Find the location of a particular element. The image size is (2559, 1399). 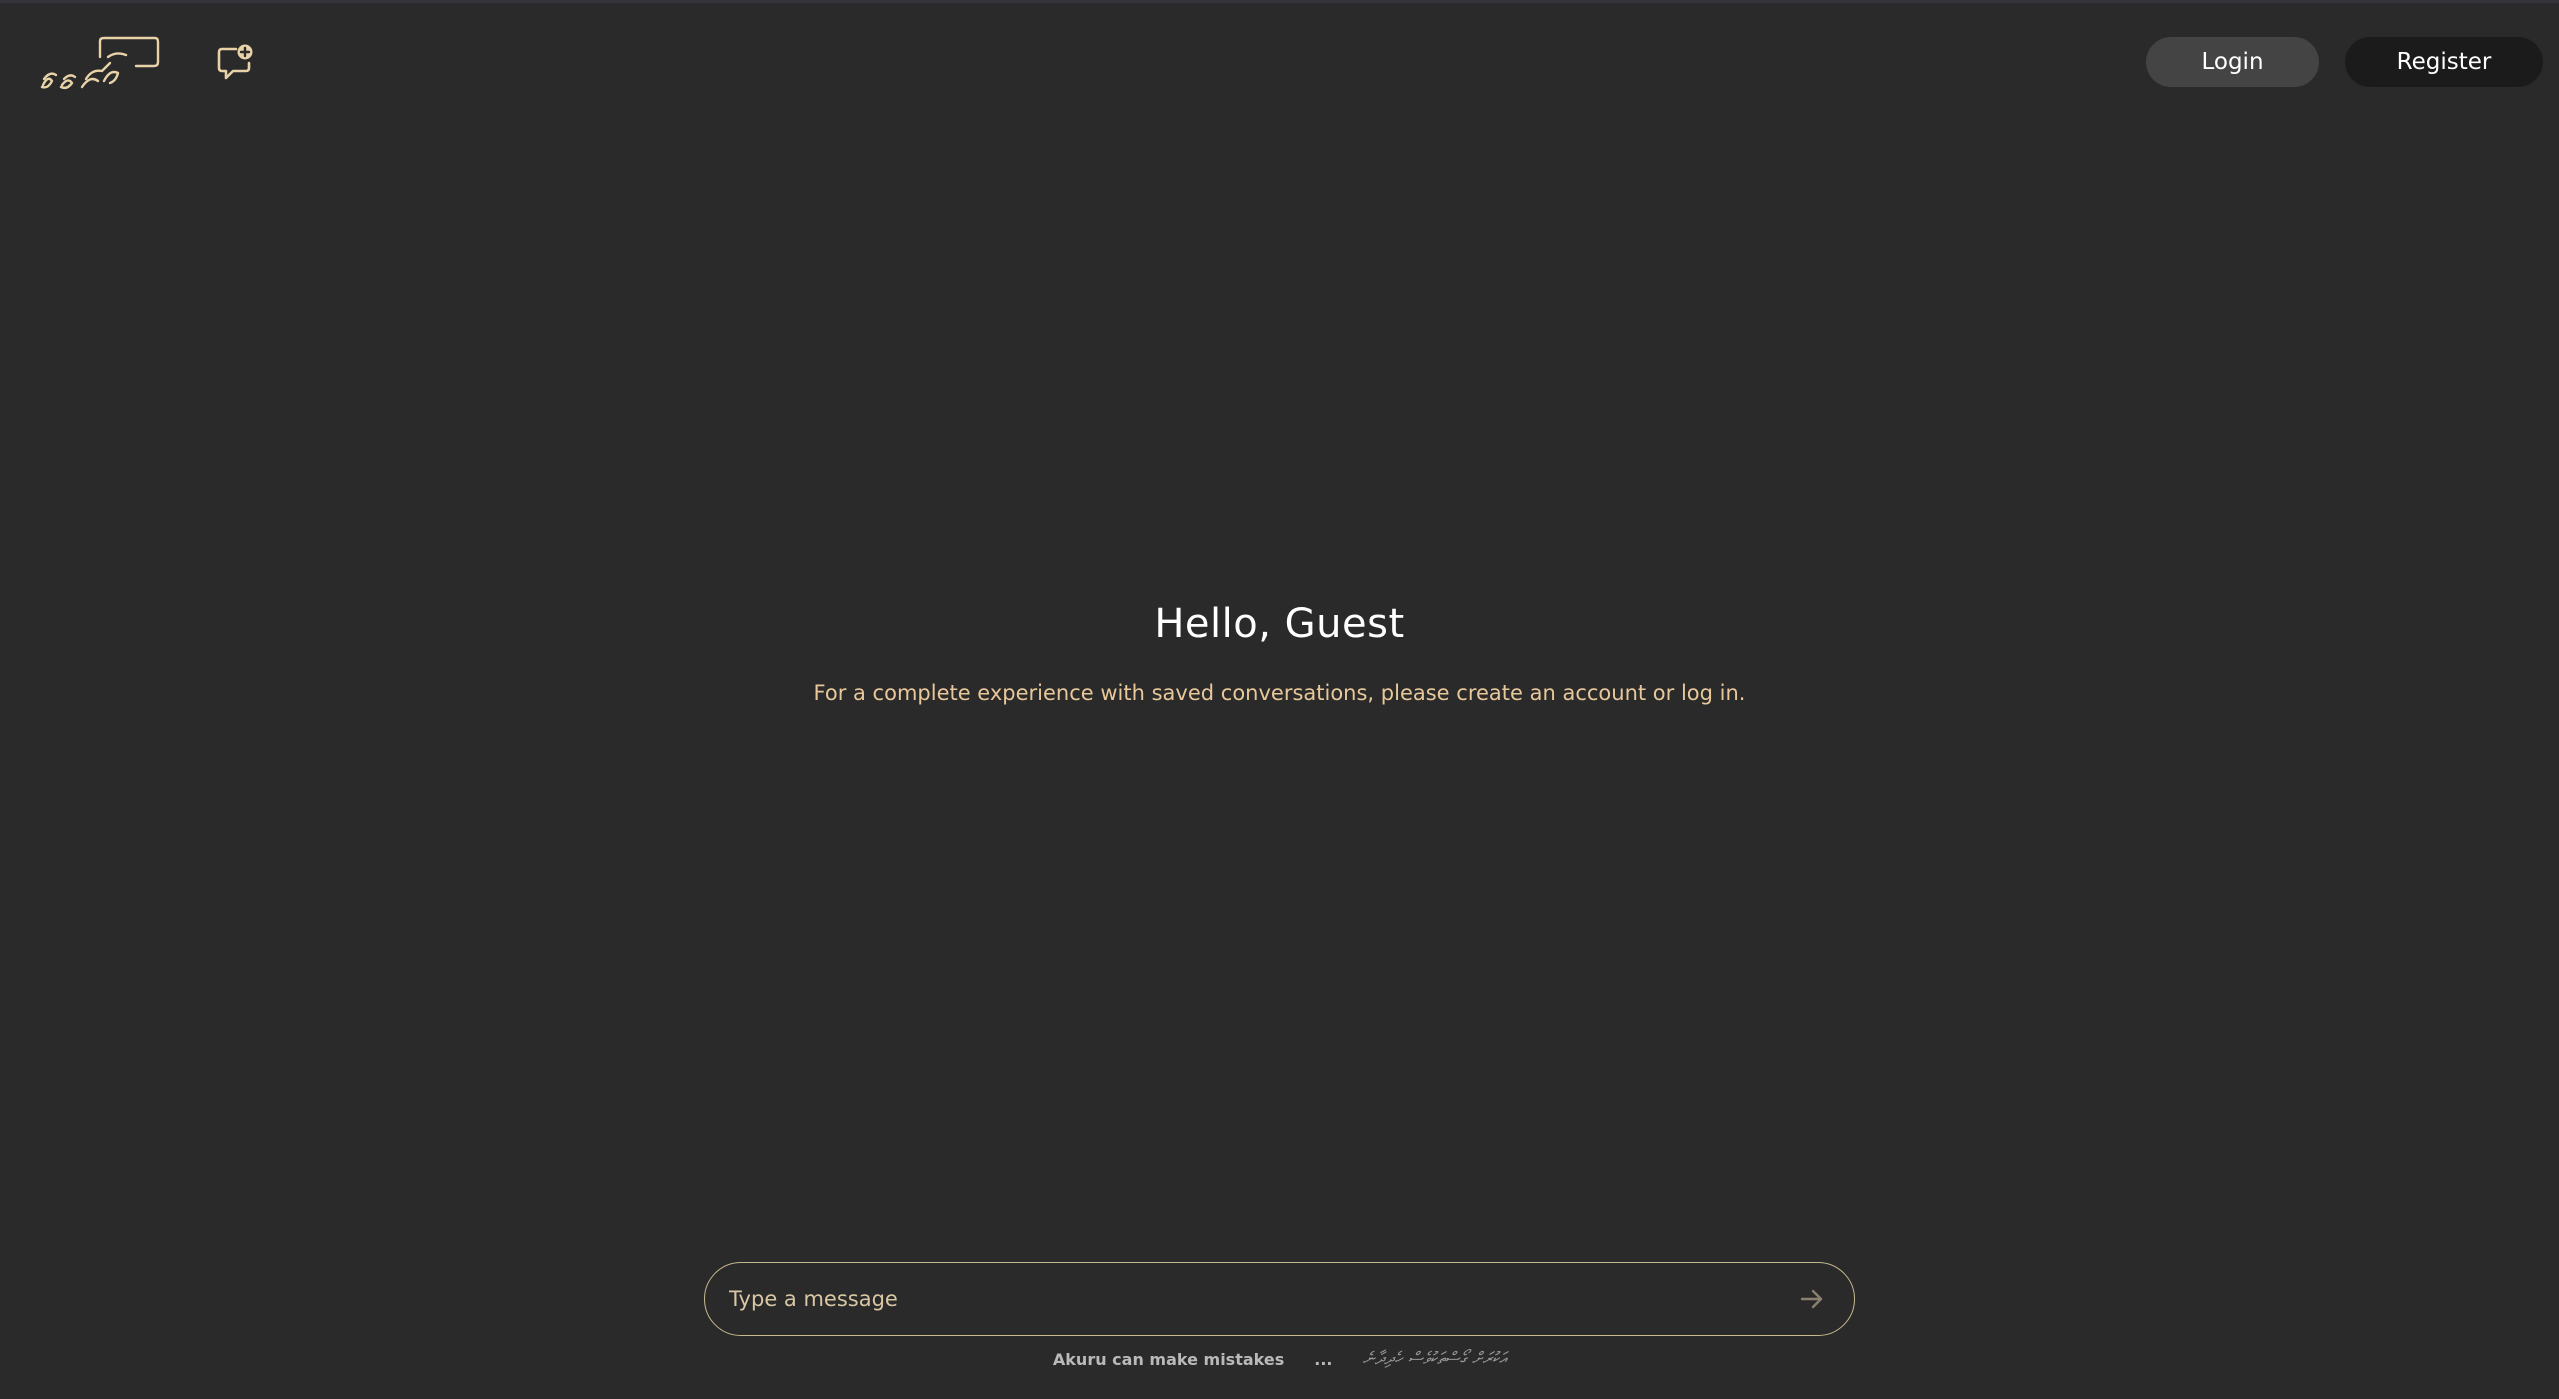

new-chat-icon is located at coordinates (235, 62).